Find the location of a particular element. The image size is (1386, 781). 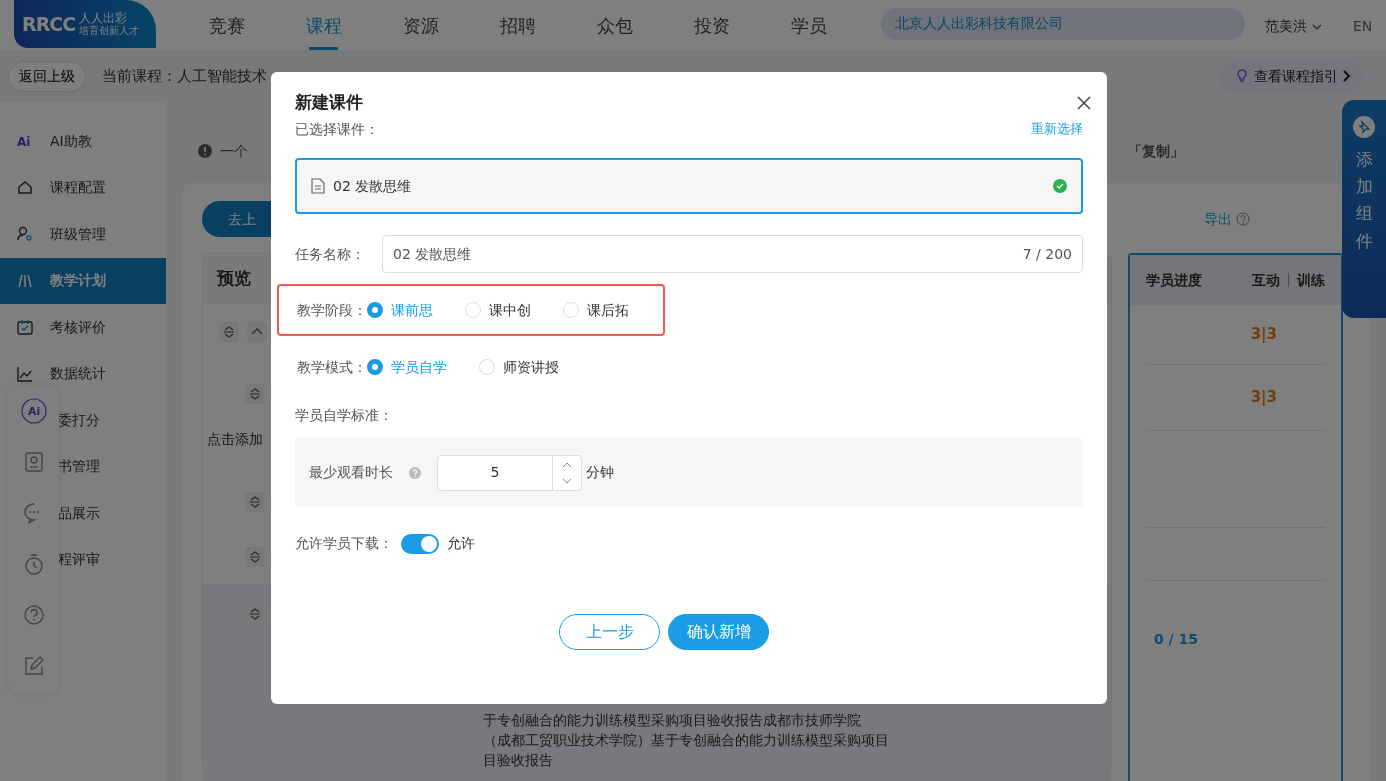

back-button: 上一步 is located at coordinates (609, 632).